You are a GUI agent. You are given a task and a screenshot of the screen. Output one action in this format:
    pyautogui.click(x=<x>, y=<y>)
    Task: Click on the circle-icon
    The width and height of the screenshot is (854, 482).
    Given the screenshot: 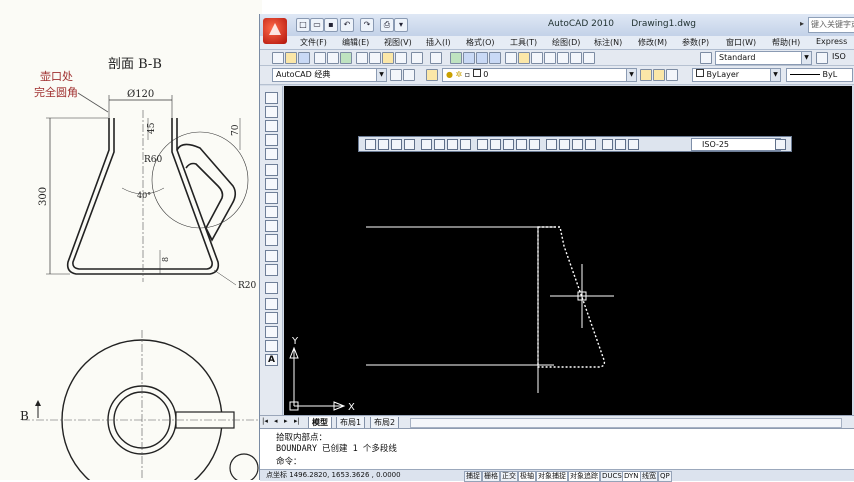 What is the action you would take?
    pyautogui.click(x=271, y=184)
    